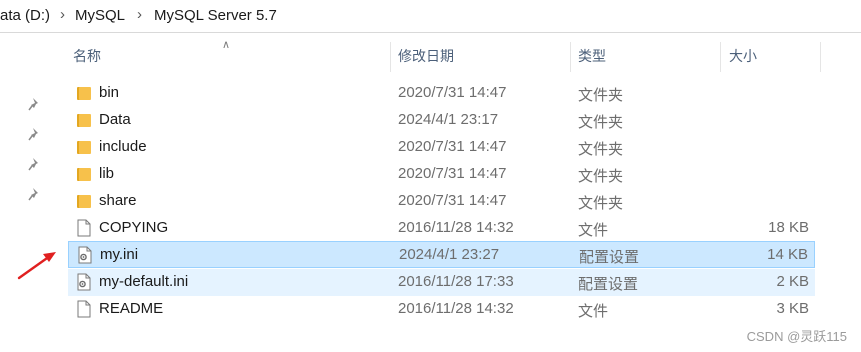 The width and height of the screenshot is (861, 352). I want to click on file-name: lib, so click(107, 173).